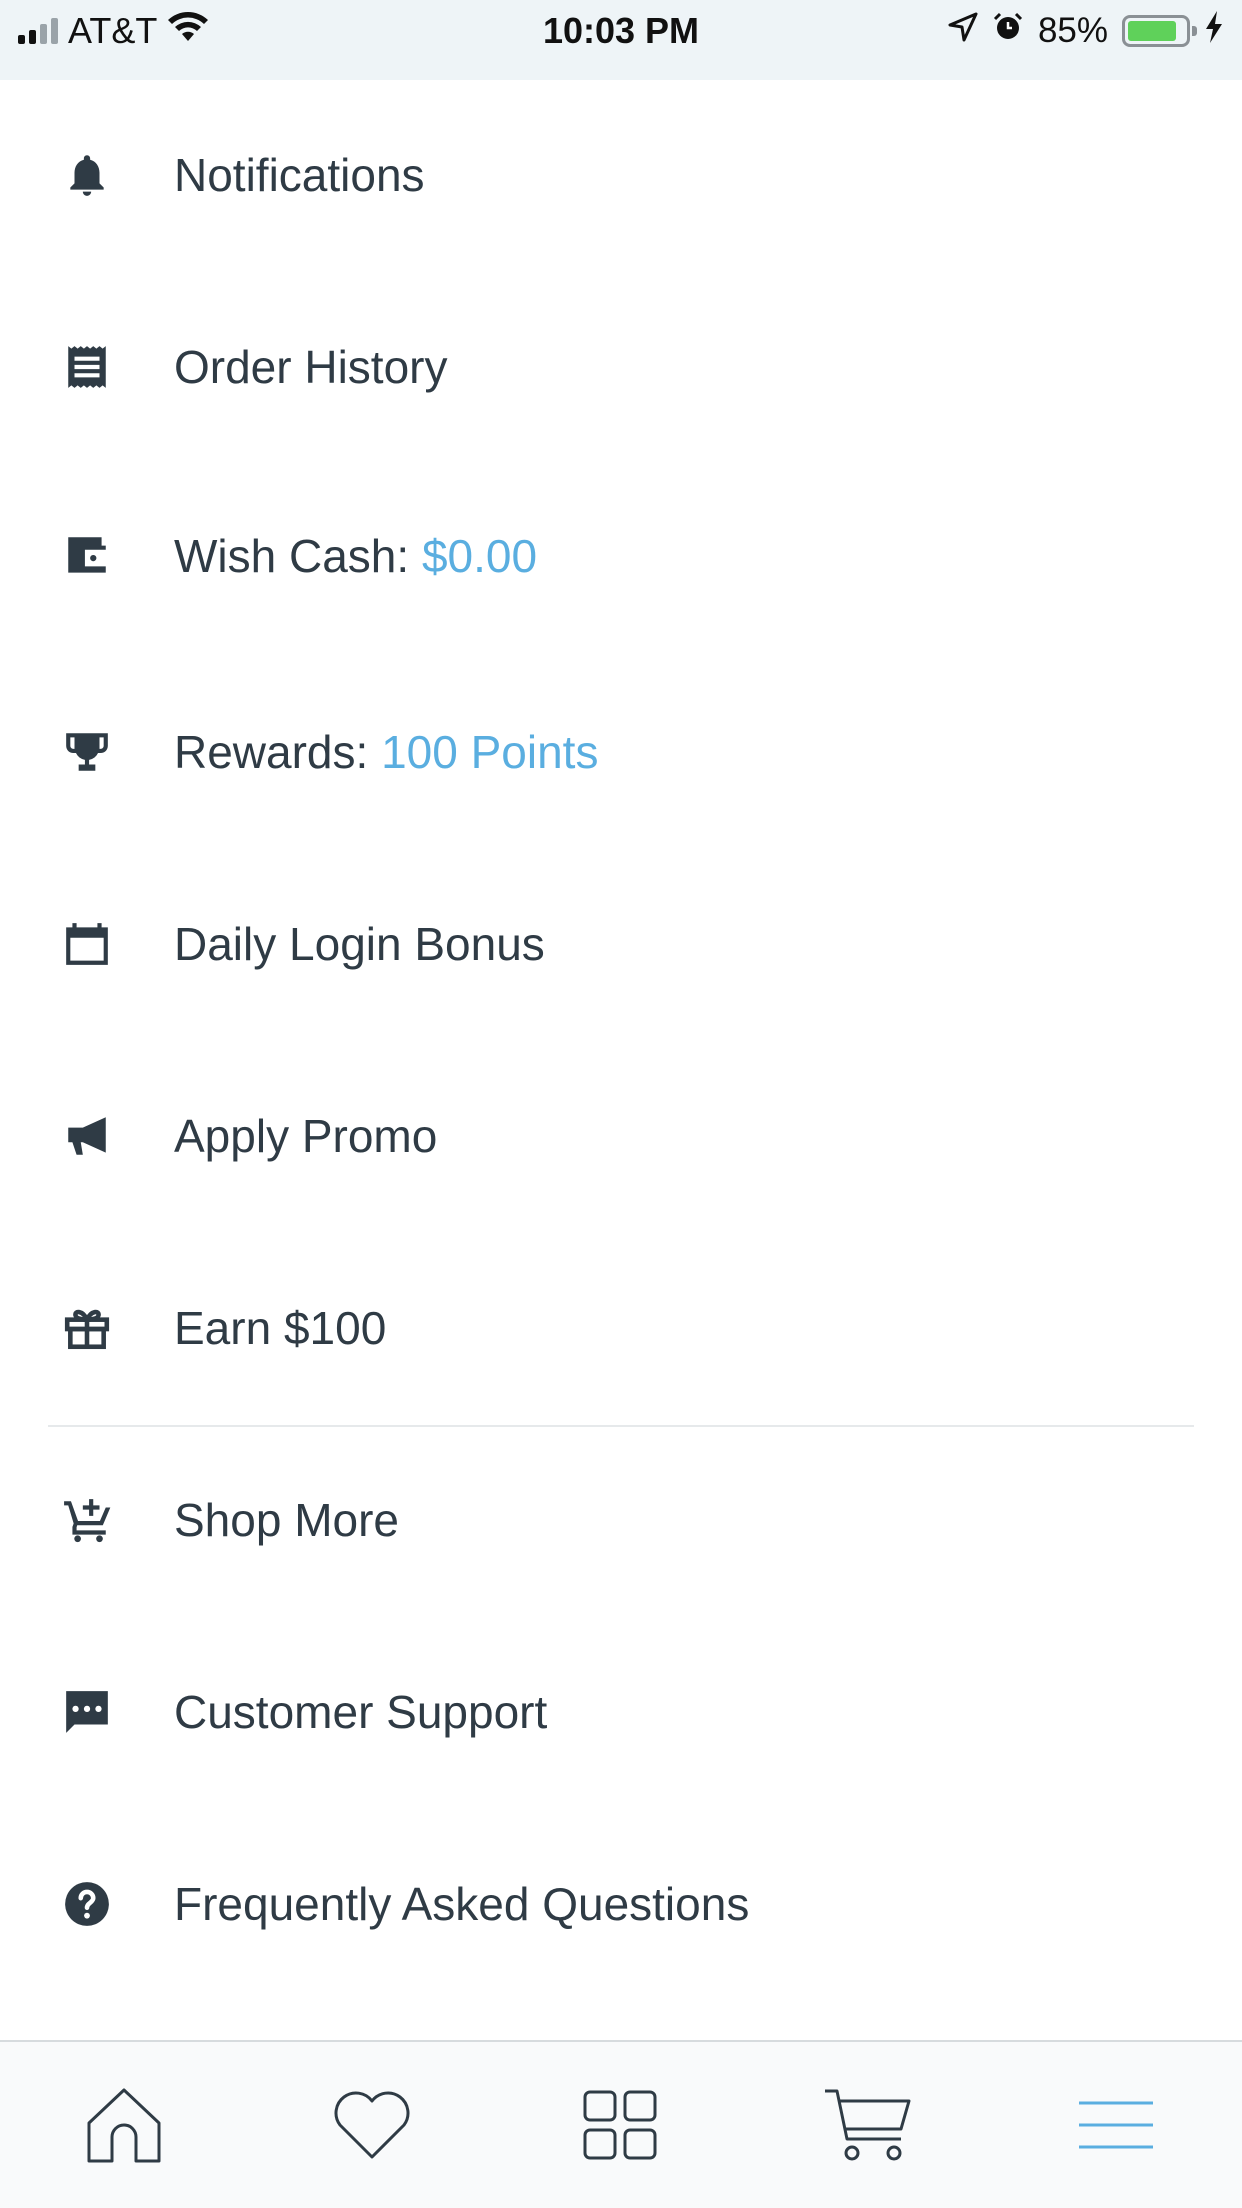 This screenshot has height=2208, width=1242. What do you see at coordinates (621, 944) in the screenshot?
I see `menu-item-daily-login-bonus: Daily Login Bonus` at bounding box center [621, 944].